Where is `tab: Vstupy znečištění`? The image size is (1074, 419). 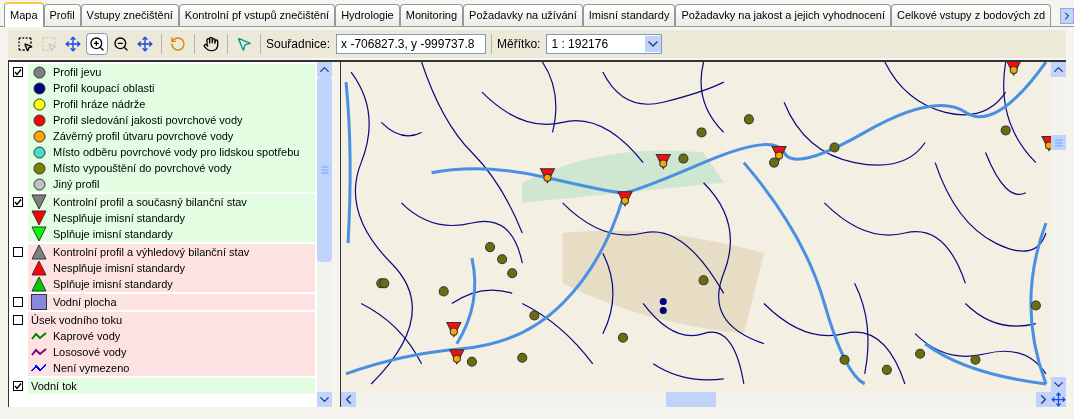
tab: Vstupy znečištění is located at coordinates (129, 15).